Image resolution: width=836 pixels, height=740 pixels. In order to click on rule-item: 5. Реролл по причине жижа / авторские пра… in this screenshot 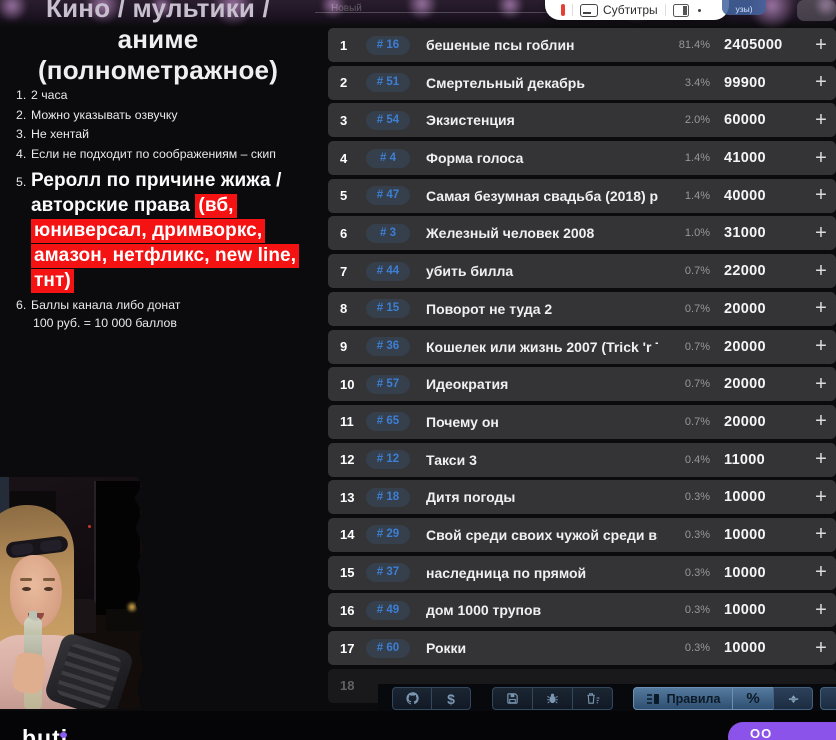, I will do `click(168, 230)`.